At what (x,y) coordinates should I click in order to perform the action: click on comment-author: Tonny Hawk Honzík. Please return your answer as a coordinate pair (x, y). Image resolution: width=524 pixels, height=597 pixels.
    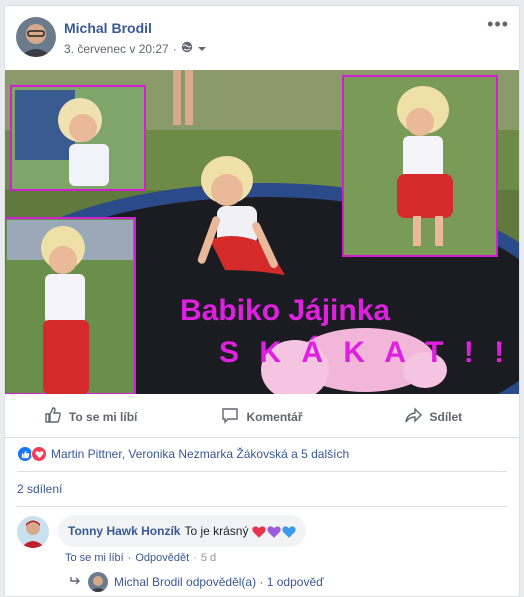
    Looking at the image, I should click on (124, 531).